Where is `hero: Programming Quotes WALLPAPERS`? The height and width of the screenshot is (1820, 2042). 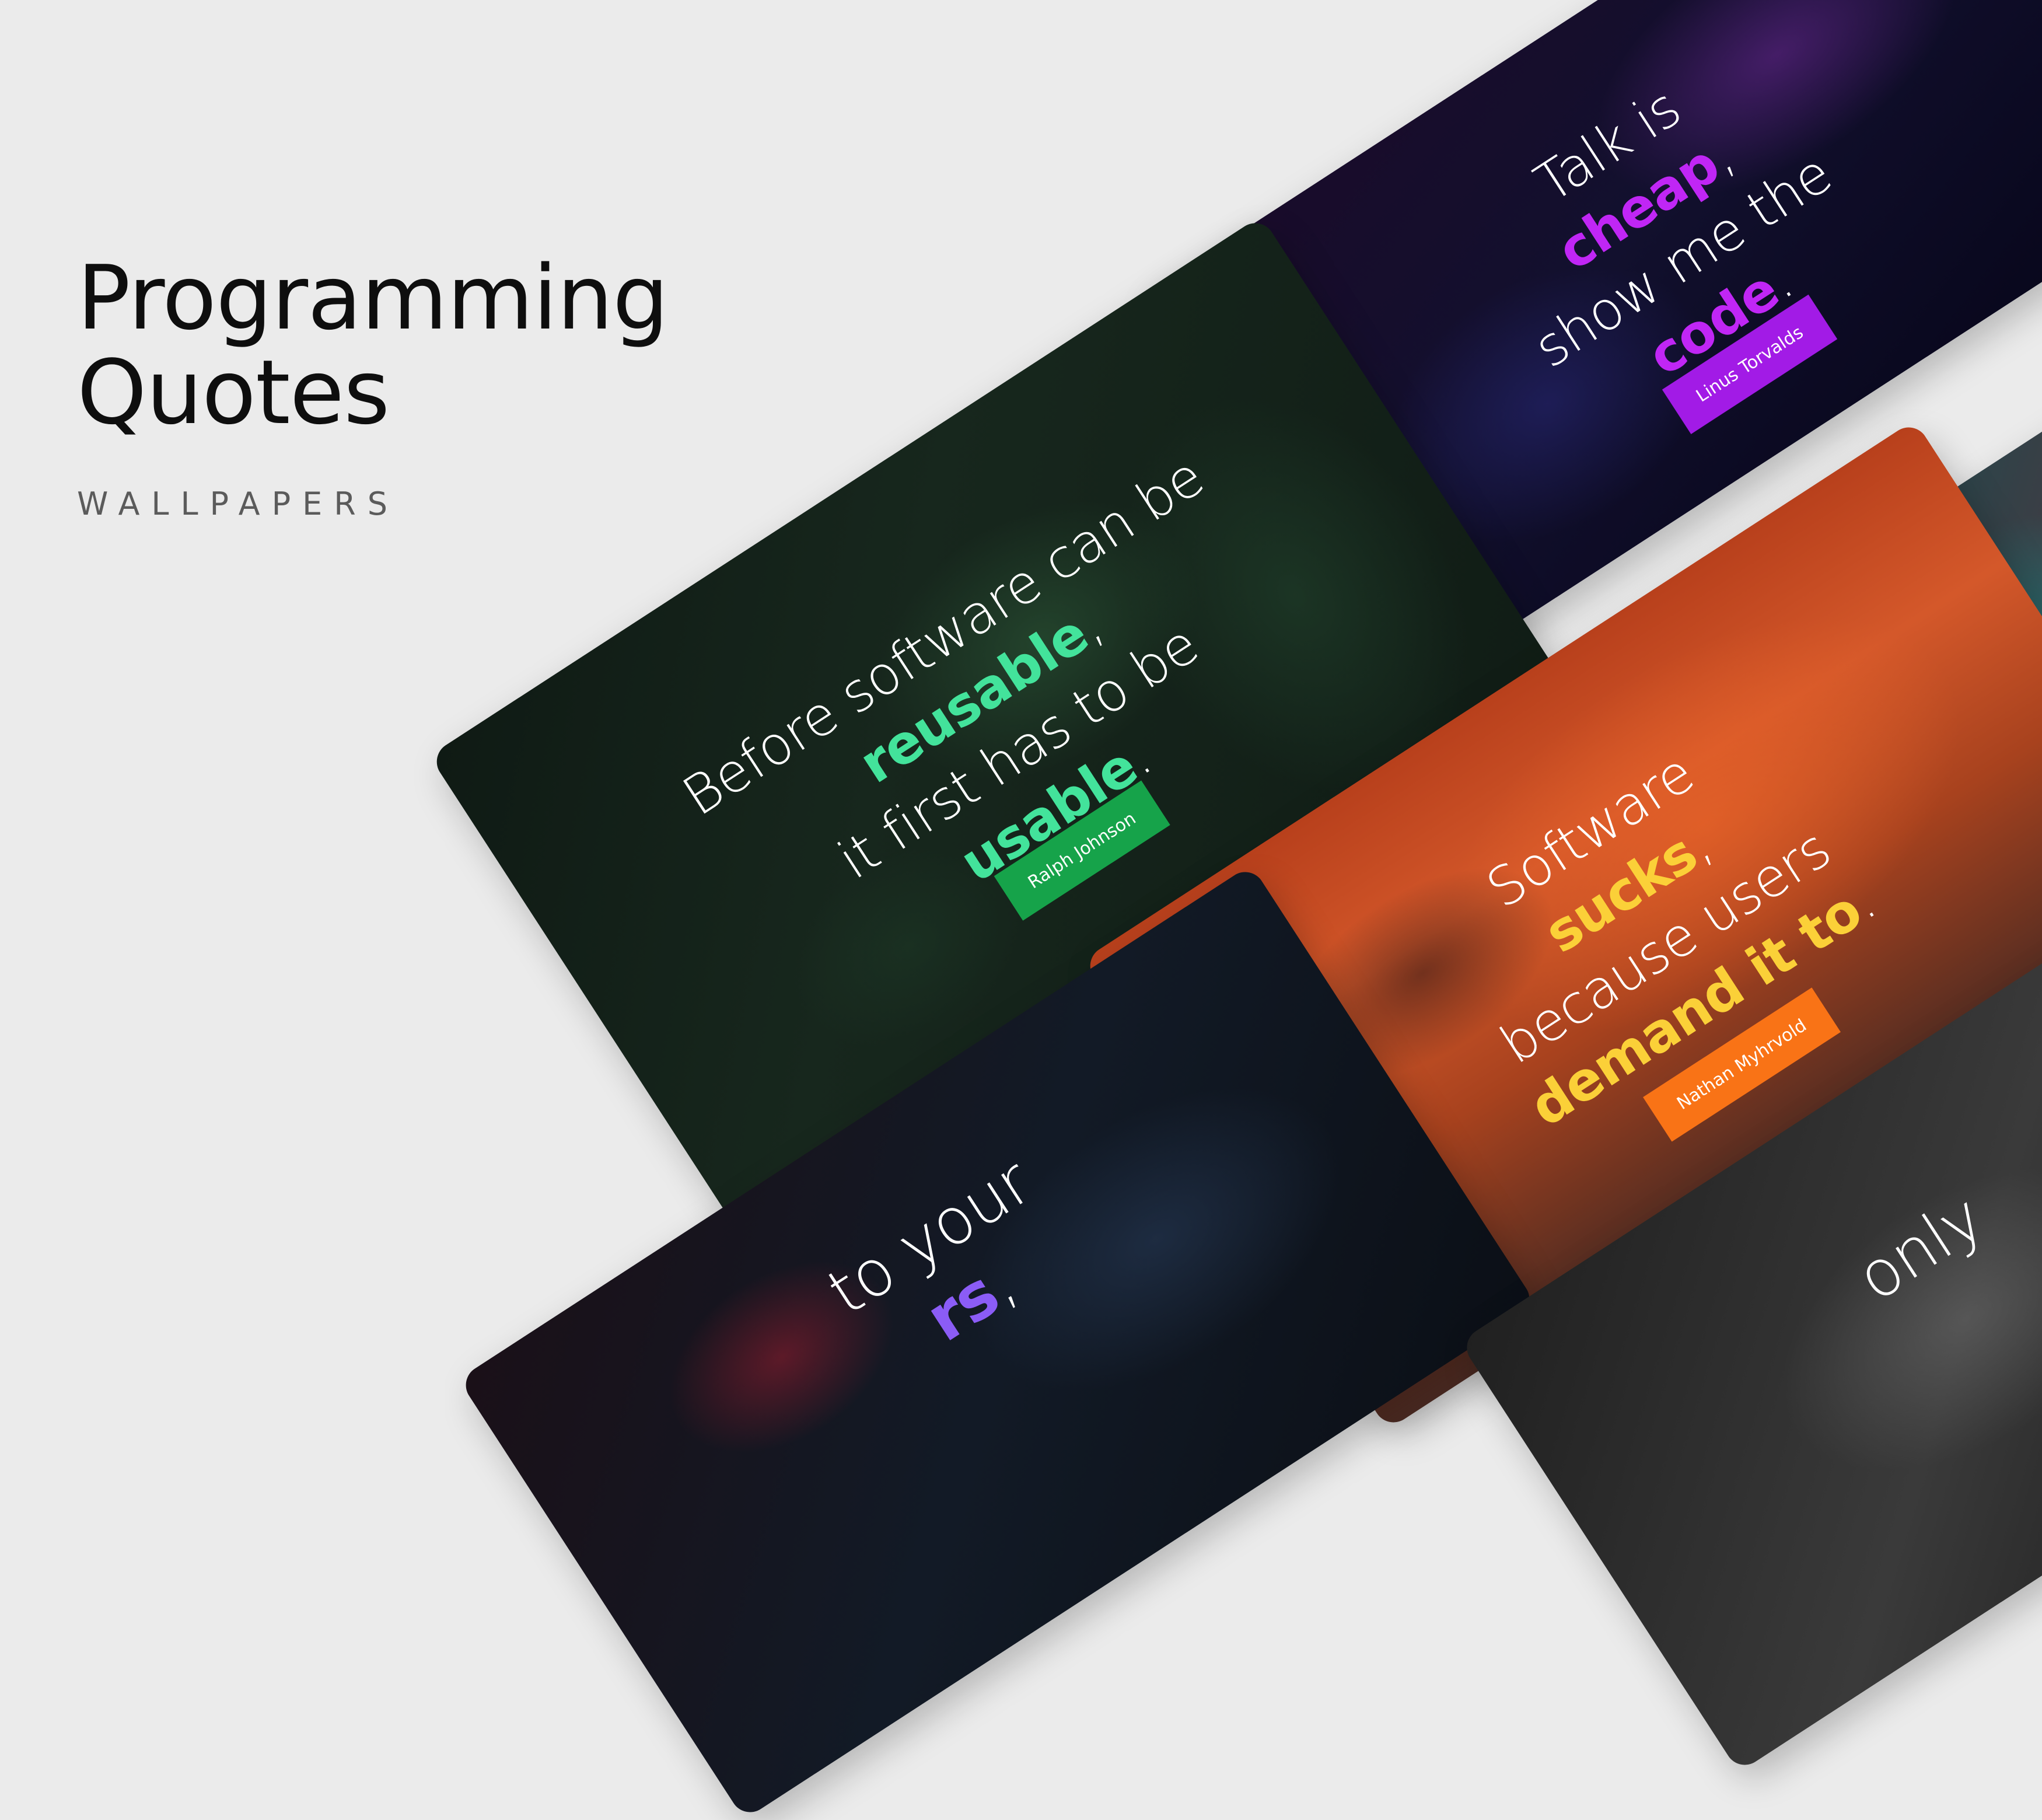 hero: Programming Quotes WALLPAPERS is located at coordinates (373, 384).